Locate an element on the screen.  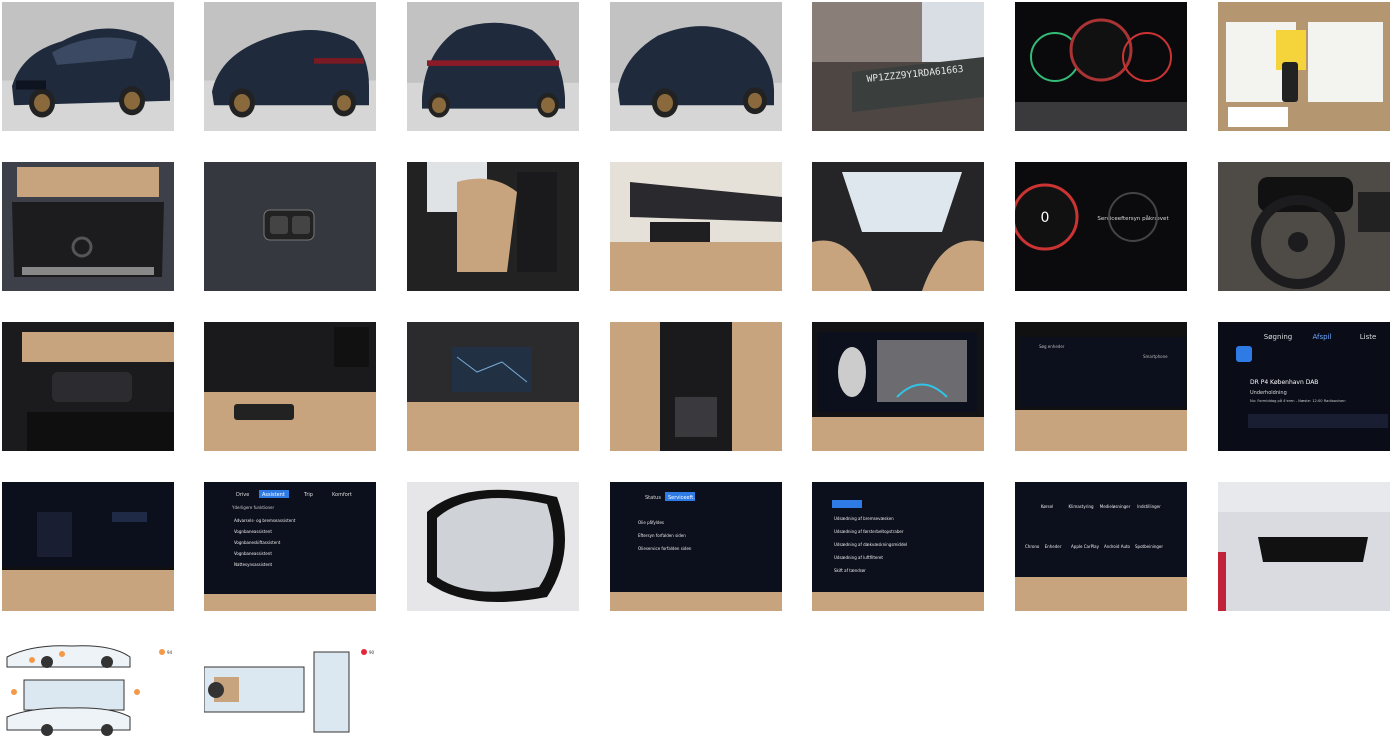
cluster-message-image: 0 Serviceeftersyn påkrævet is located at coordinates (1101, 226).